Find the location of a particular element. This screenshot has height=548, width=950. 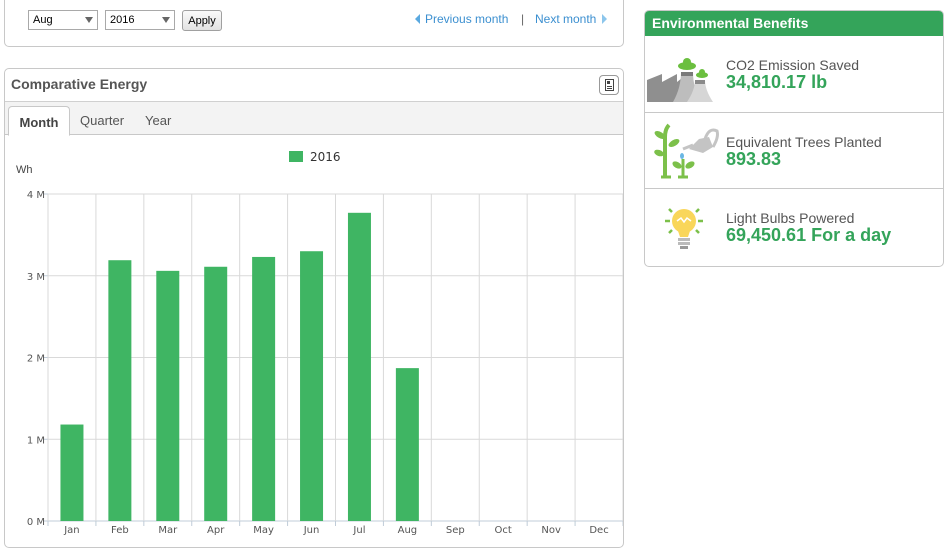

benefit-light-bulbs: Light Bulbs Powered 69,450.61 For a day is located at coordinates (794, 227).